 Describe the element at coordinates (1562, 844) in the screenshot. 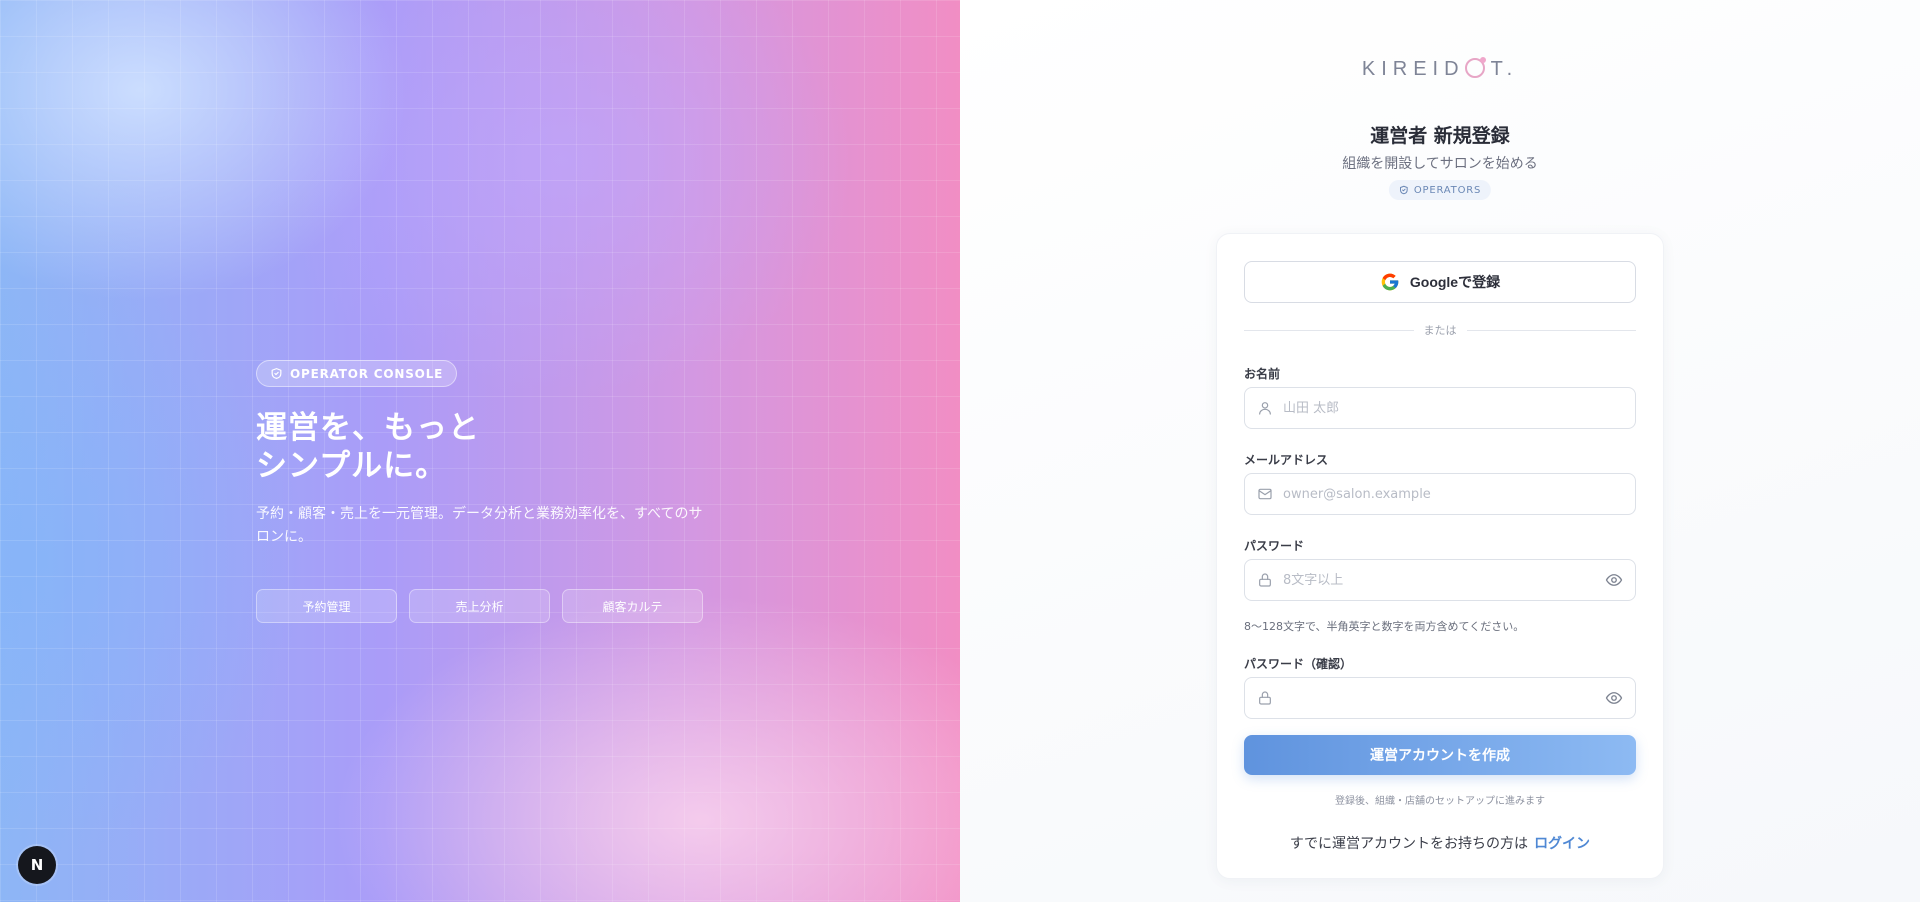

I see `login-link: ログイン` at that location.